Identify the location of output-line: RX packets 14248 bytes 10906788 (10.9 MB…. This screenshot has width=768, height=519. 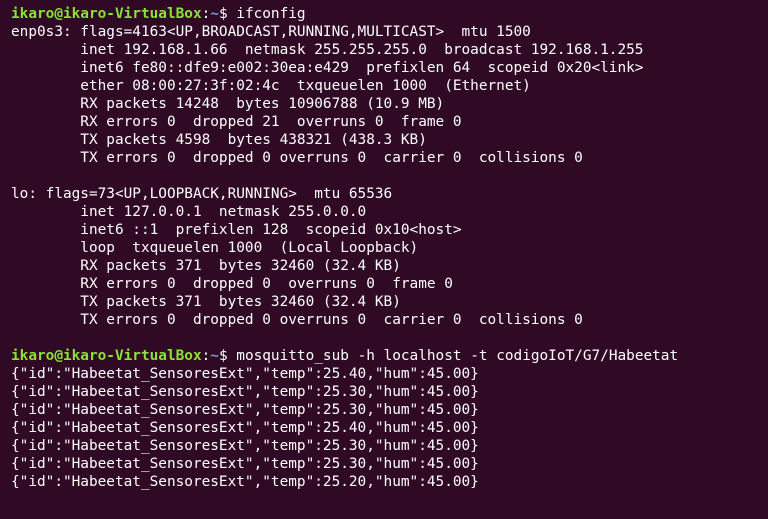
(228, 104).